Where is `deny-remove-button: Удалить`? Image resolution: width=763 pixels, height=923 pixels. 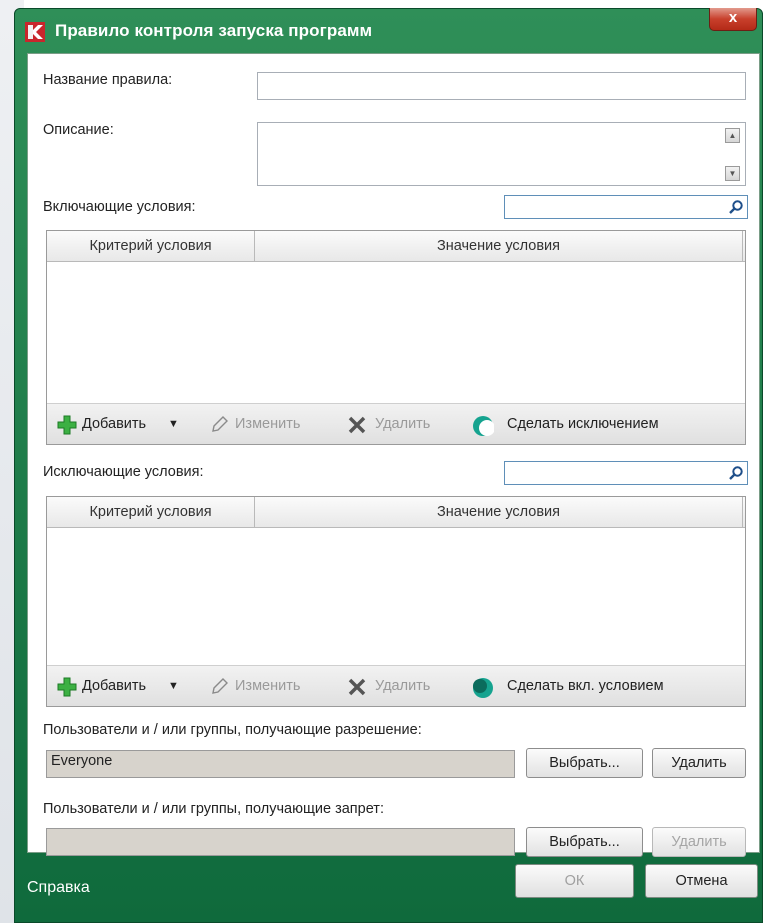
deny-remove-button: Удалить is located at coordinates (699, 842).